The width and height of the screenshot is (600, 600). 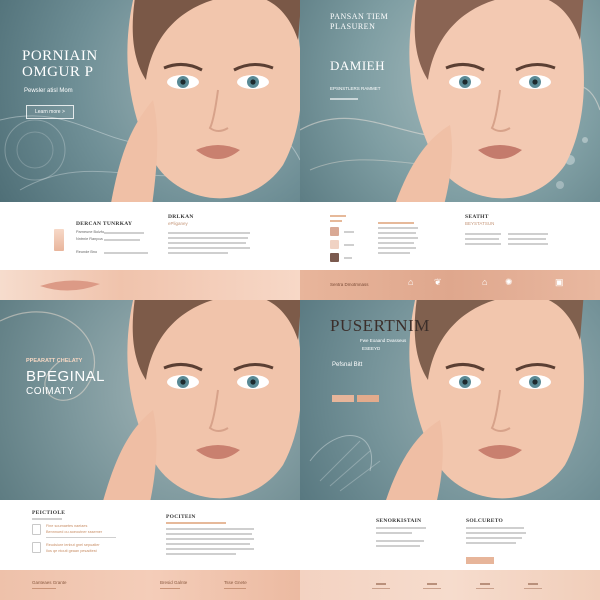 What do you see at coordinates (450, 285) in the screenshot?
I see `footer-bar: Sentra Dmotmnass ⌂ ❦ ⌂ ✺ ▣` at bounding box center [450, 285].